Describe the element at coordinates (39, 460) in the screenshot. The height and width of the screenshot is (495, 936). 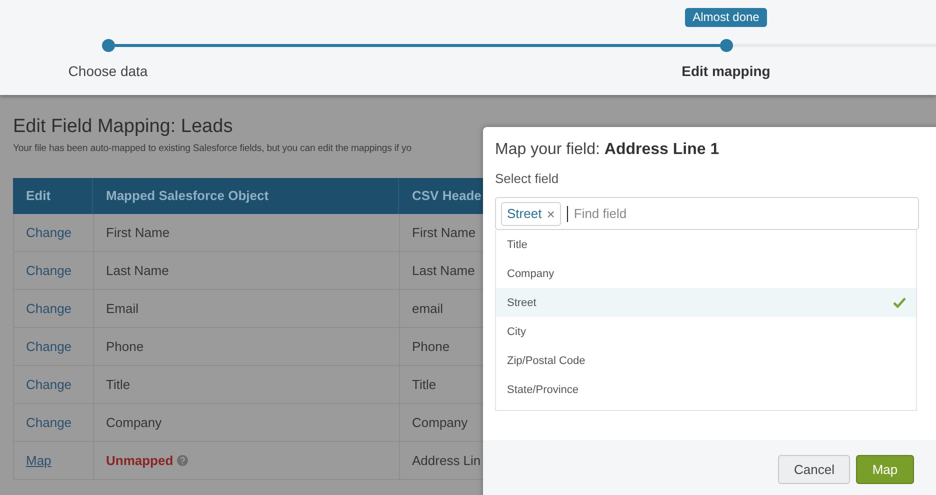
I see `row-action-link: Map` at that location.